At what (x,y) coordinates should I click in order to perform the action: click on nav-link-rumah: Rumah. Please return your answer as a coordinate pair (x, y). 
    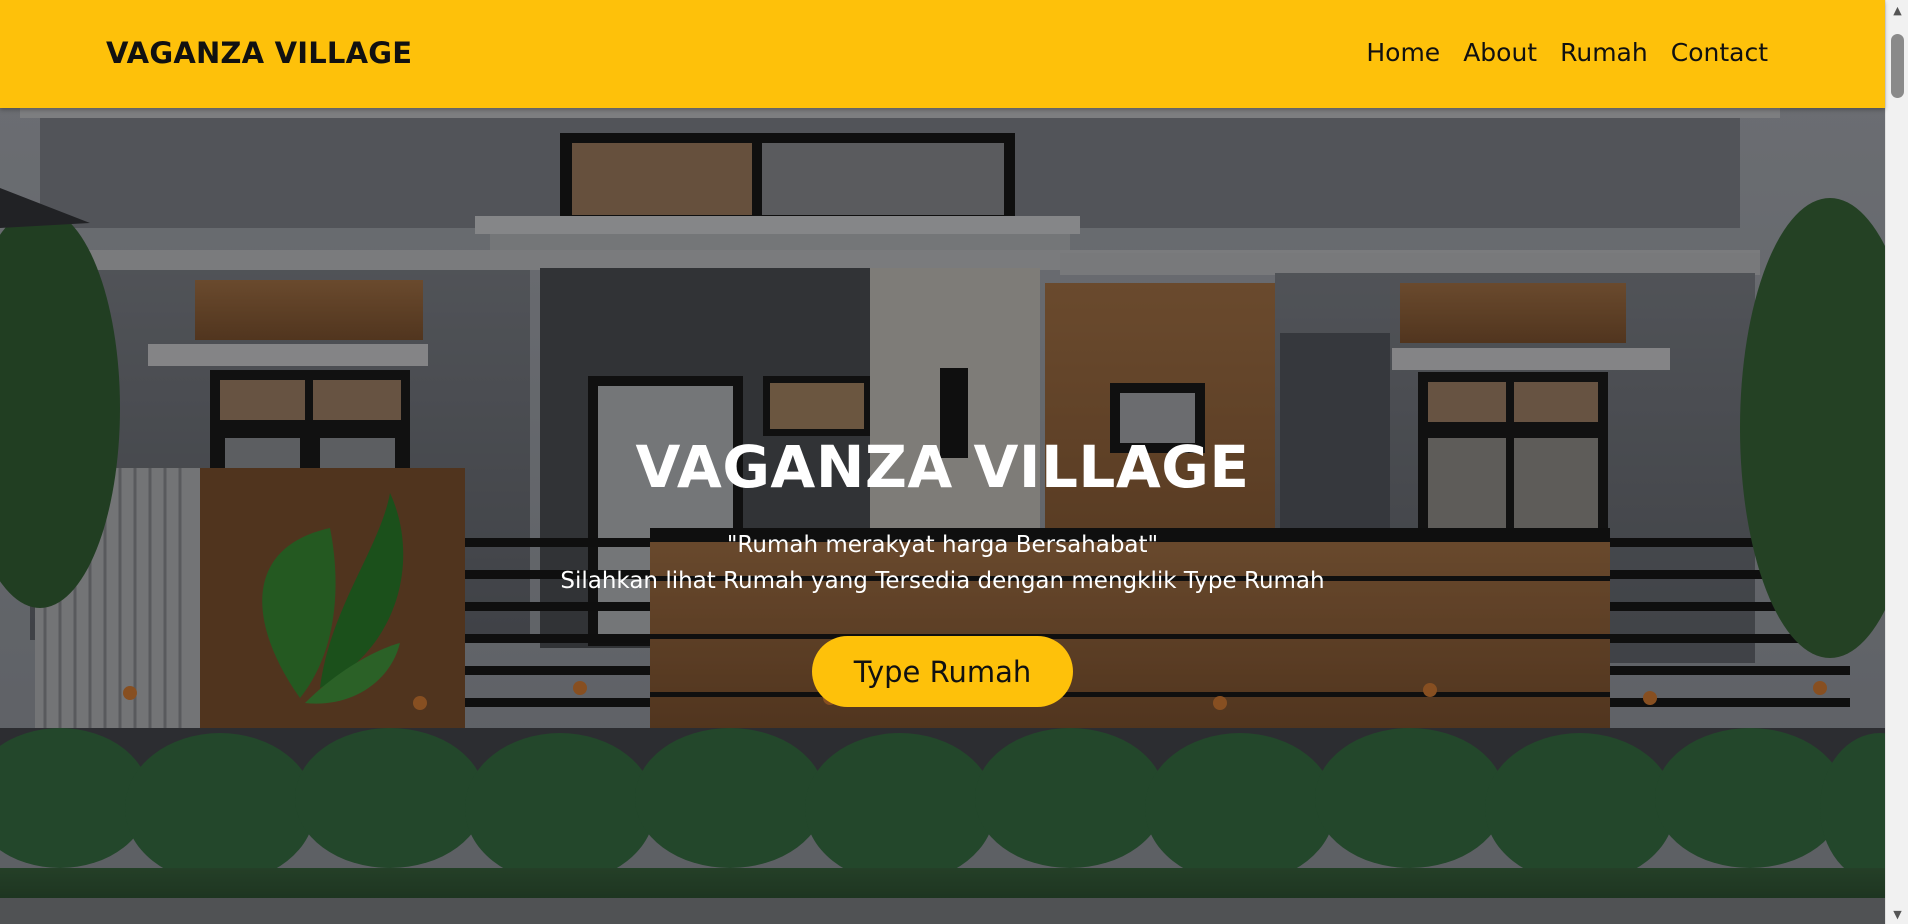
    Looking at the image, I should click on (1604, 52).